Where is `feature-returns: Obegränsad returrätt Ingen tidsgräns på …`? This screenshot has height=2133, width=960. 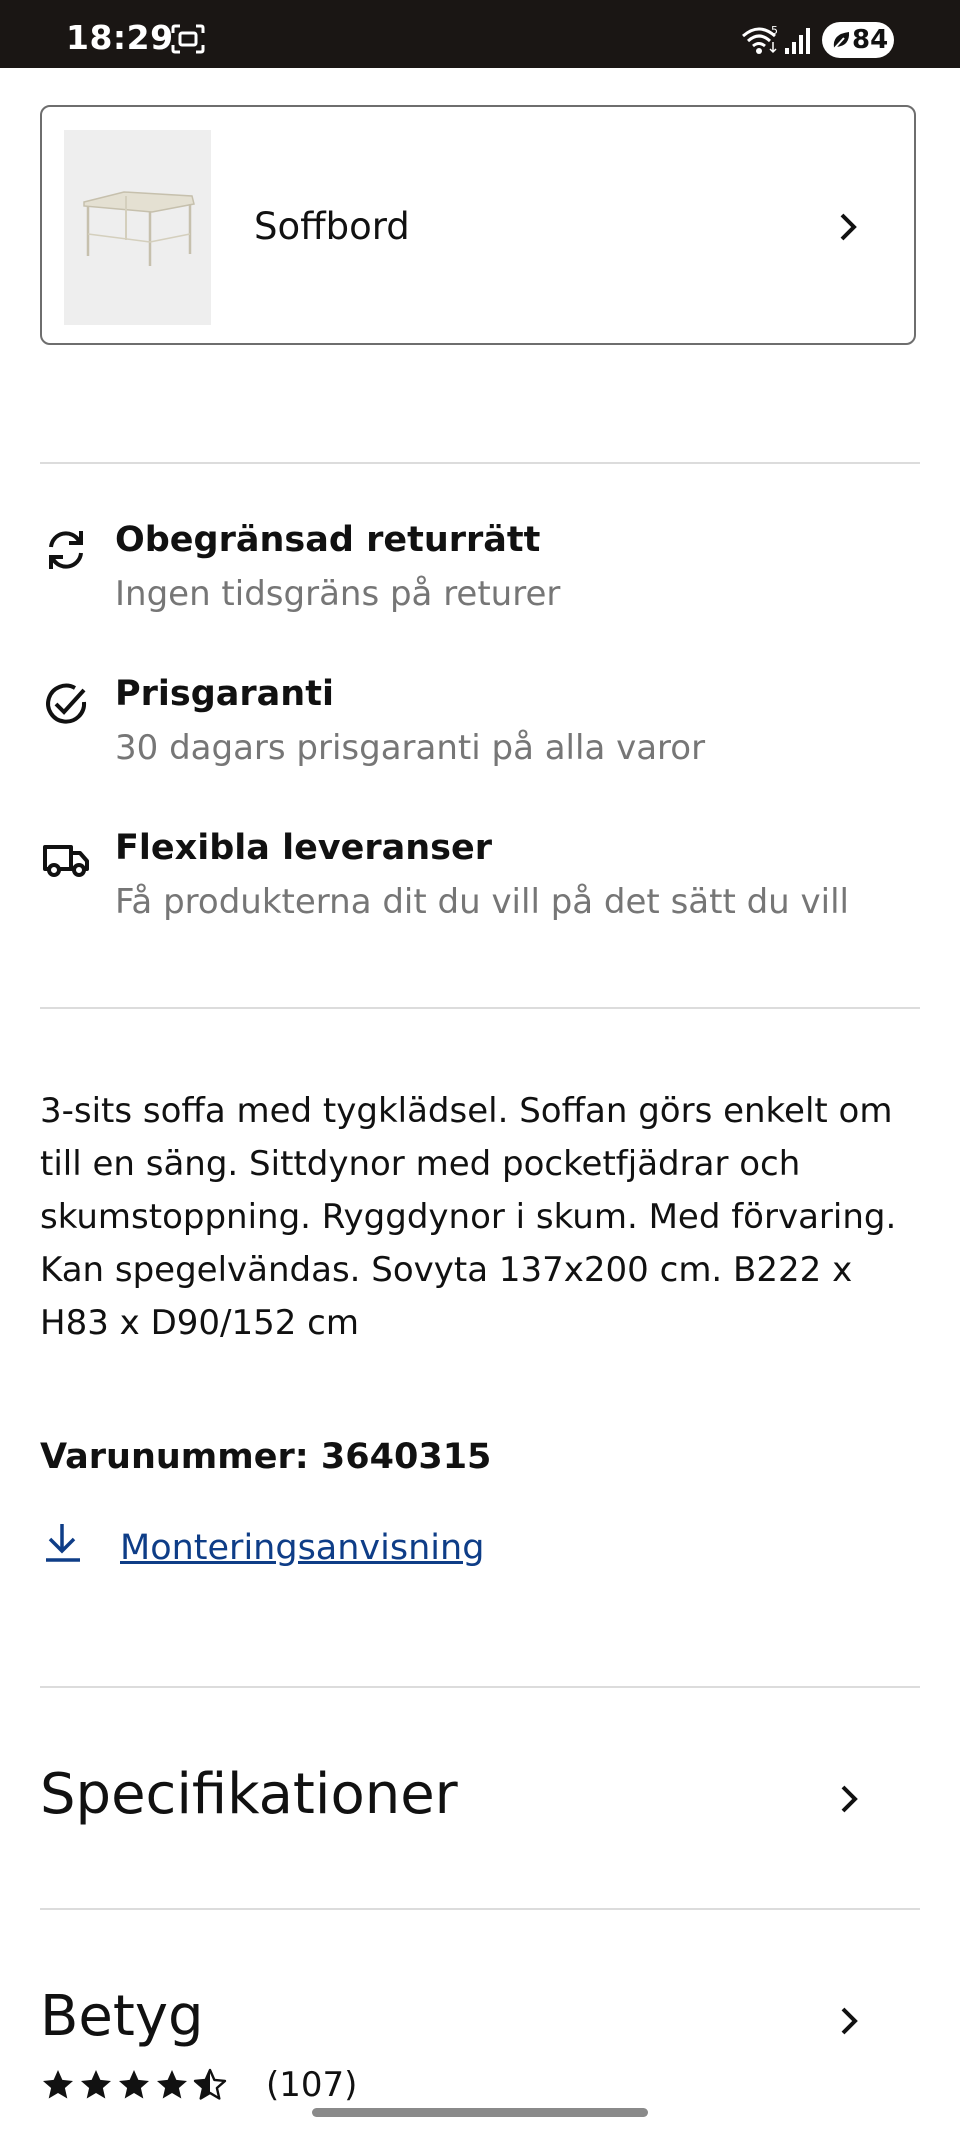 feature-returns: Obegränsad returrätt Ingen tidsgräns på … is located at coordinates (480, 575).